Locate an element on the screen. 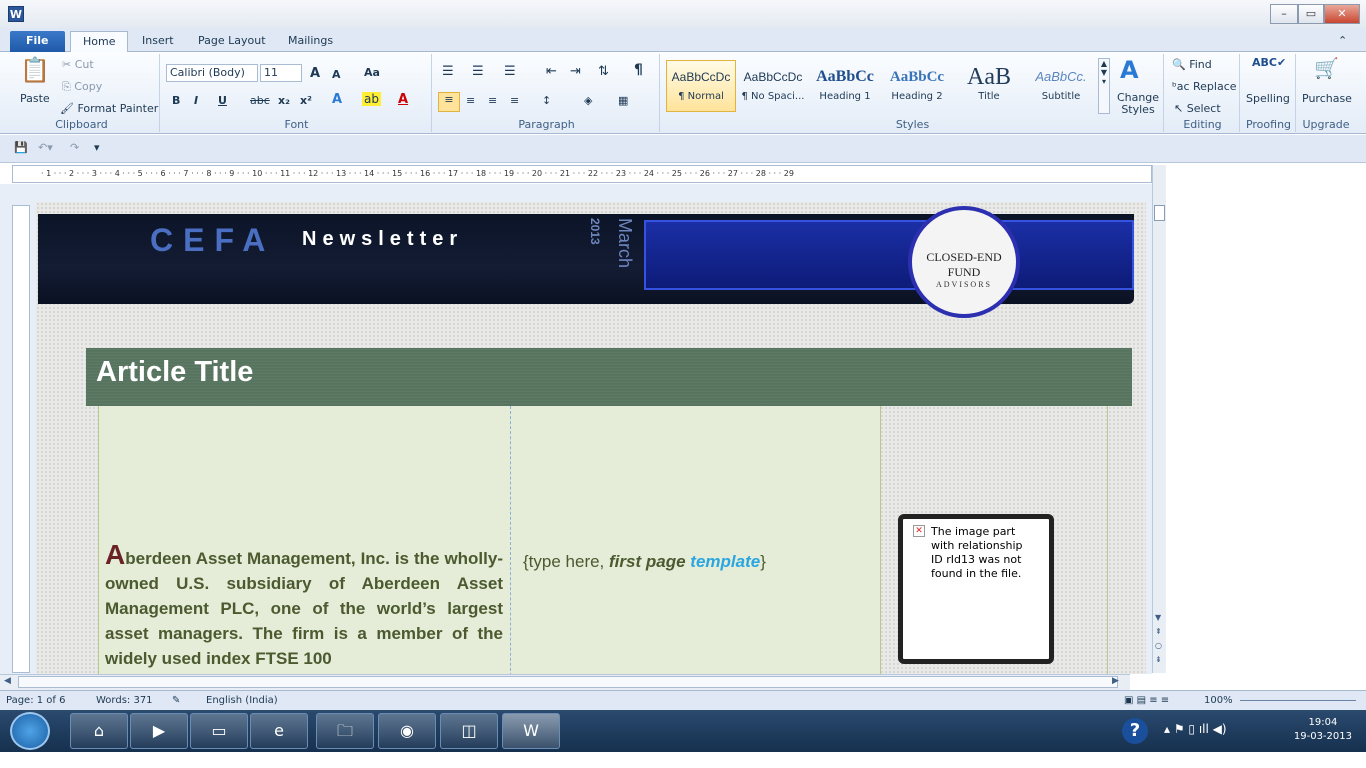 This screenshot has height=768, width=1366. banner-blue-panel is located at coordinates (889, 255).